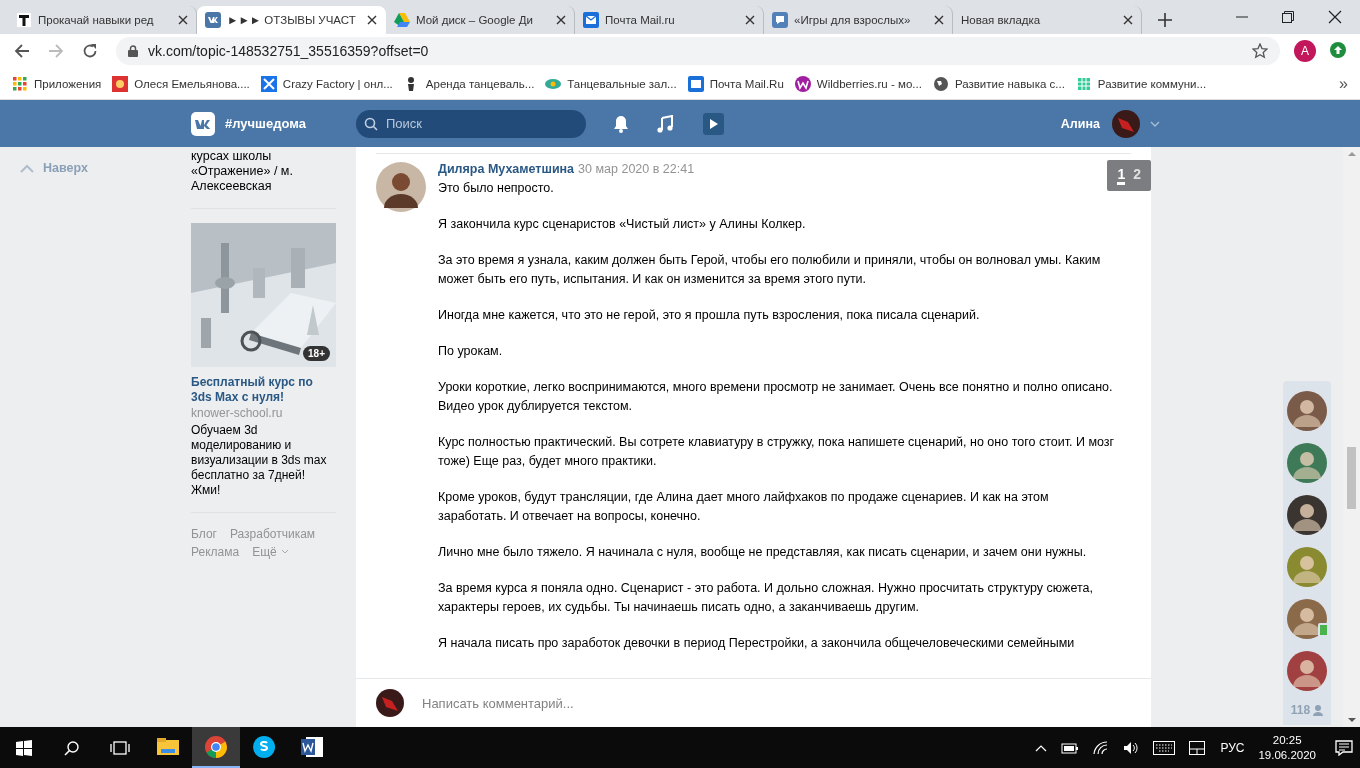  I want to click on back-icon, so click(22, 51).